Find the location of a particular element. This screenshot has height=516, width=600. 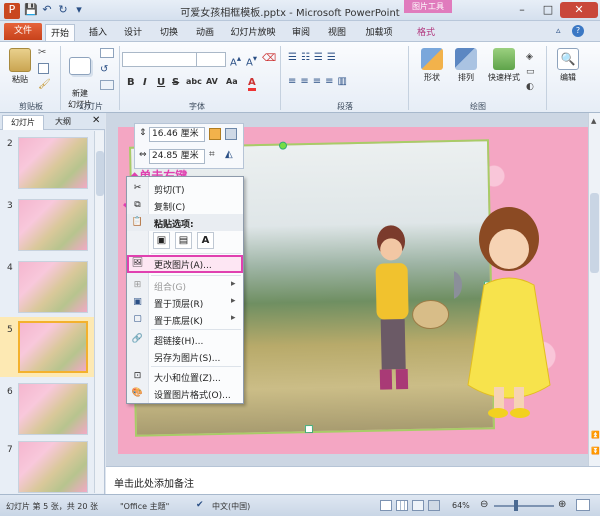

zoom-out-icon: ⊖ is located at coordinates (484, 504).